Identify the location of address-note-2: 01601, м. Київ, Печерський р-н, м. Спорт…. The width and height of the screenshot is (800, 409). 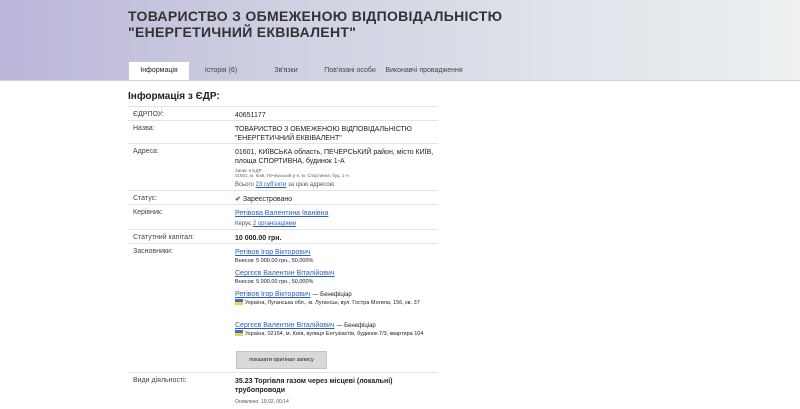
(292, 175).